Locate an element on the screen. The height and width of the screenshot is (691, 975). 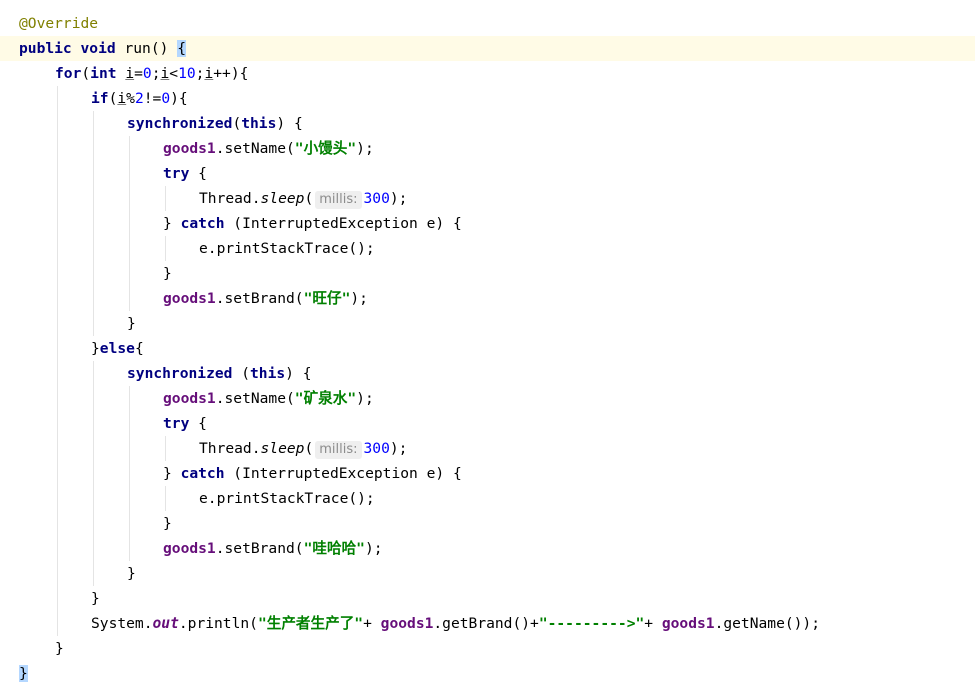
parameter-hint: millis: is located at coordinates (338, 200).